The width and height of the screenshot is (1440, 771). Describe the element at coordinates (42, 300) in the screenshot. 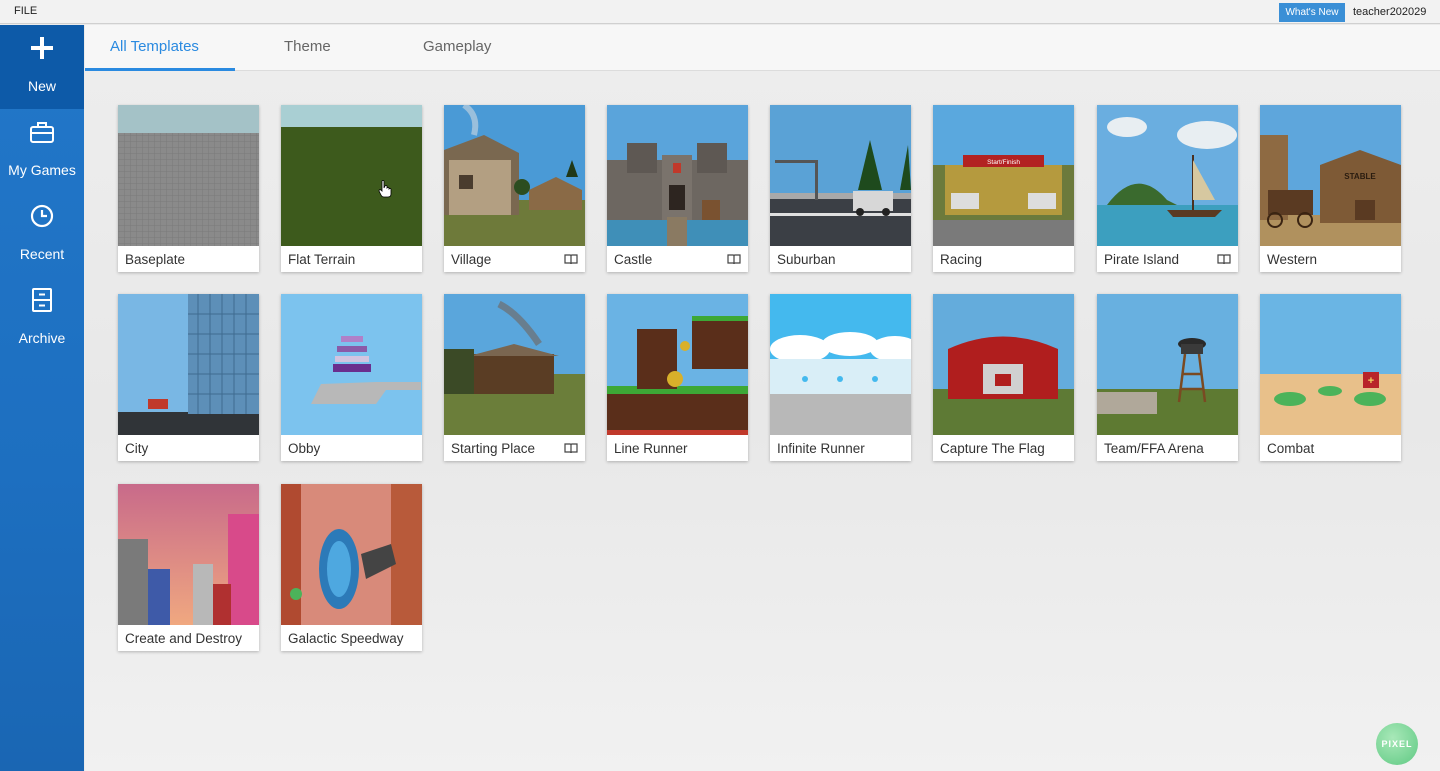

I see `archive-icon` at that location.